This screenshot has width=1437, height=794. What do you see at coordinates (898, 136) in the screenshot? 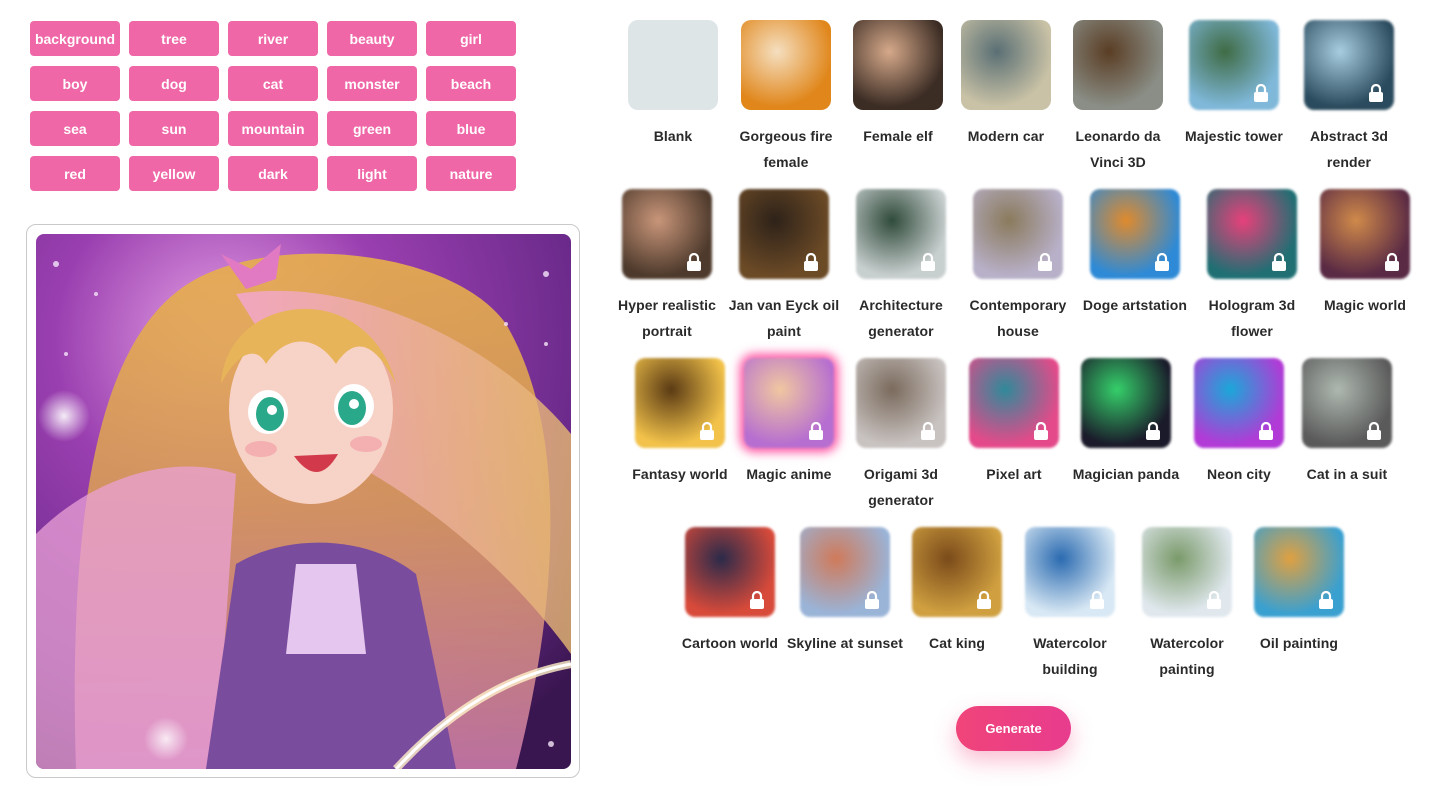
I see `style-label: Female elf` at bounding box center [898, 136].